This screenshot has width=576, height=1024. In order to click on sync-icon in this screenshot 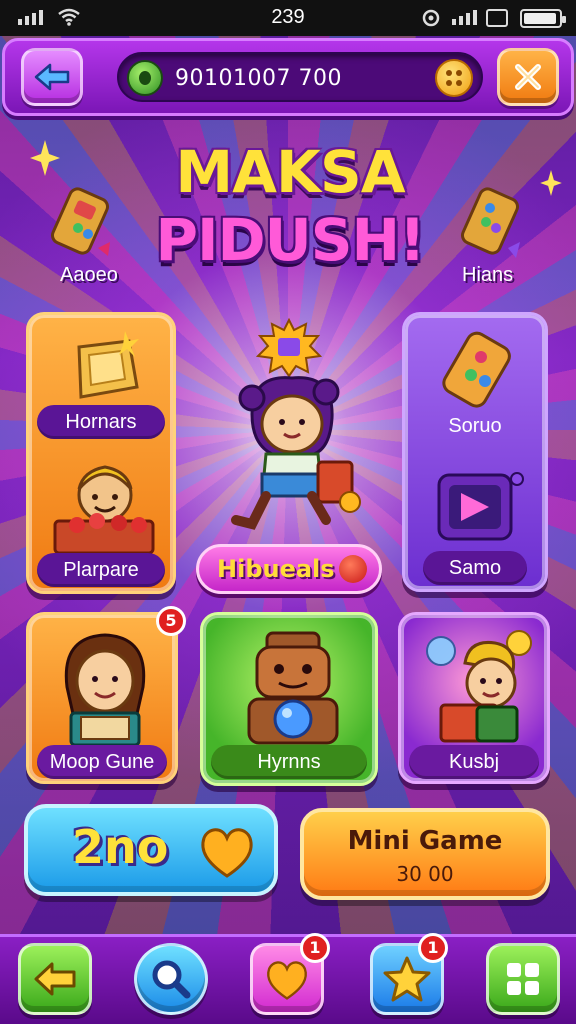, I will do `click(431, 18)`.